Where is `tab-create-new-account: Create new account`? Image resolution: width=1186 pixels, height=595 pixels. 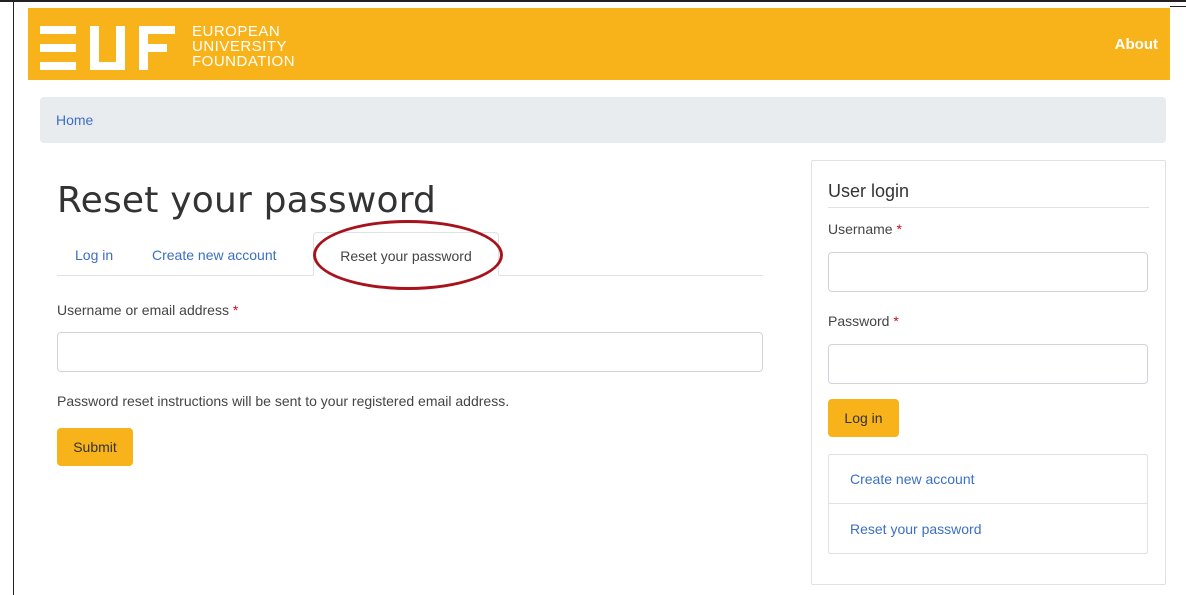 tab-create-new-account: Create new account is located at coordinates (214, 253).